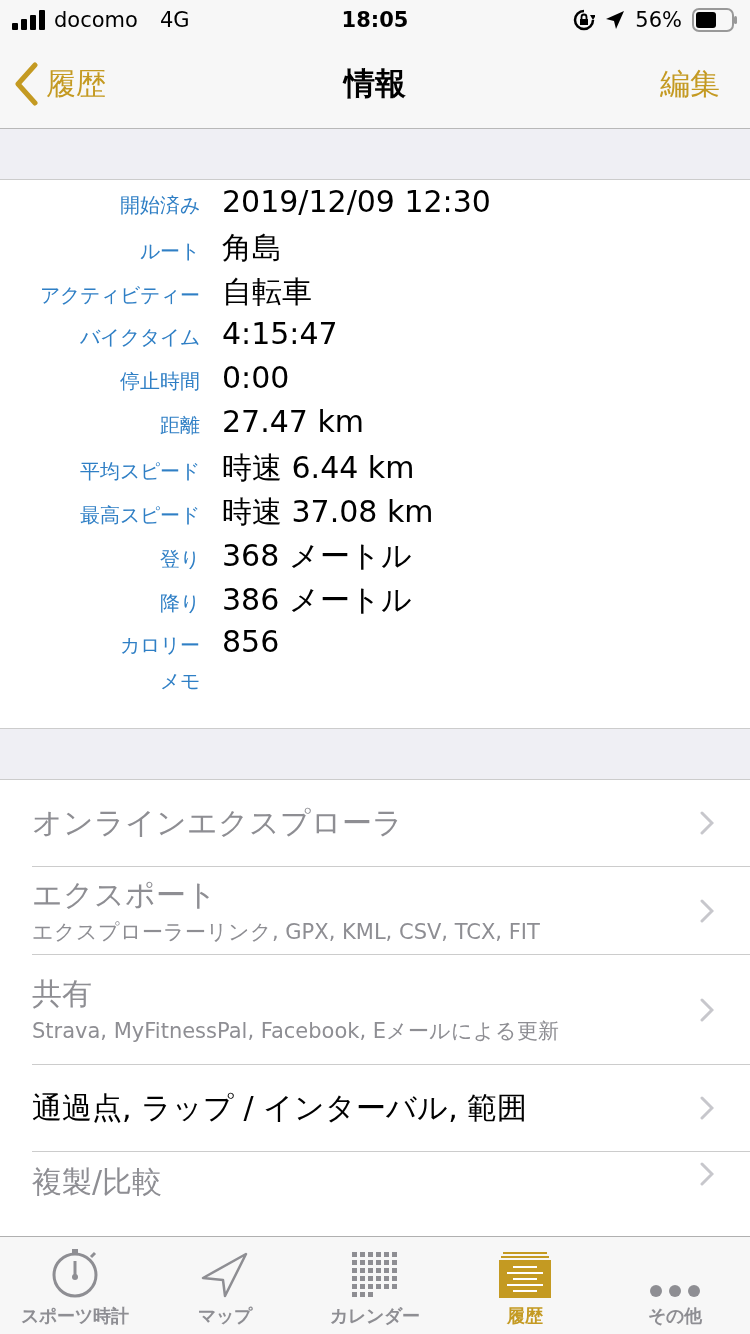 The height and width of the screenshot is (1334, 750). What do you see at coordinates (280, 1107) in the screenshot?
I see `menu-title: 通過点, ラップ / インターバル, 範囲` at bounding box center [280, 1107].